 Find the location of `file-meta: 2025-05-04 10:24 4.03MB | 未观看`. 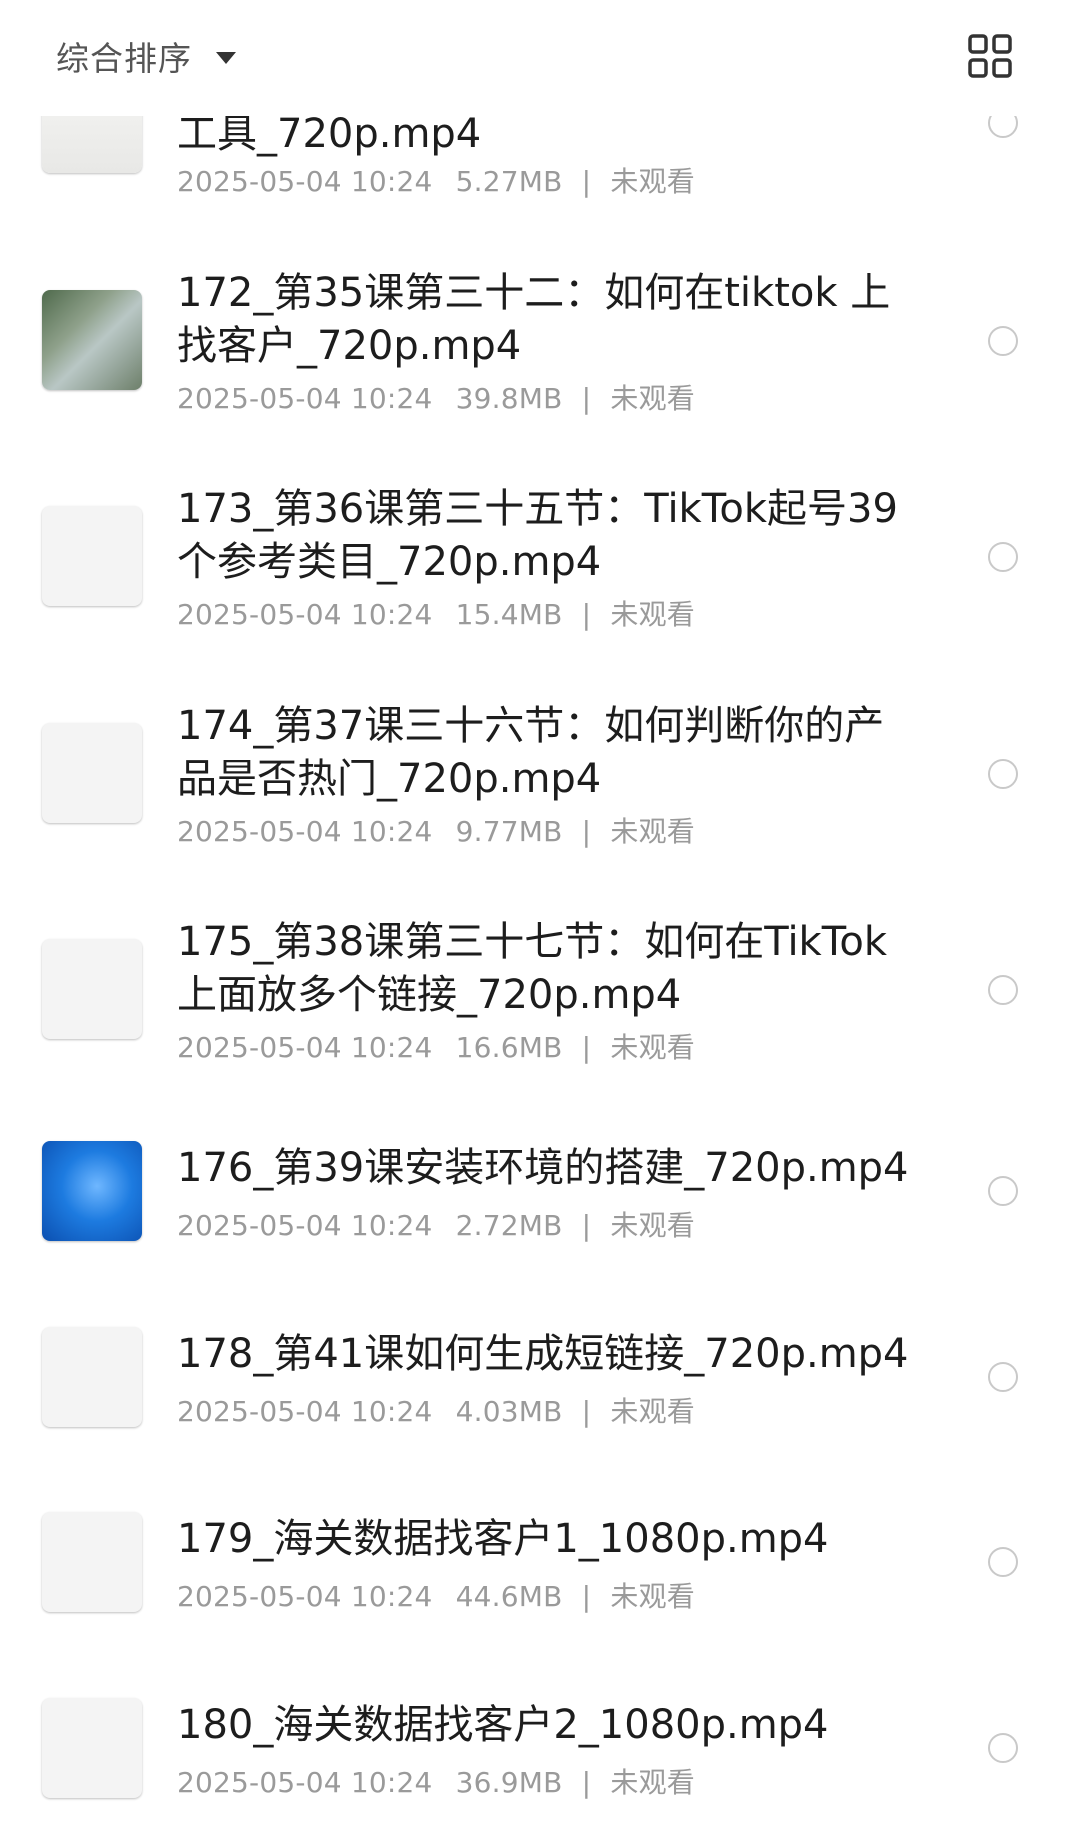

file-meta: 2025-05-04 10:24 4.03MB | 未观看 is located at coordinates (436, 1410).